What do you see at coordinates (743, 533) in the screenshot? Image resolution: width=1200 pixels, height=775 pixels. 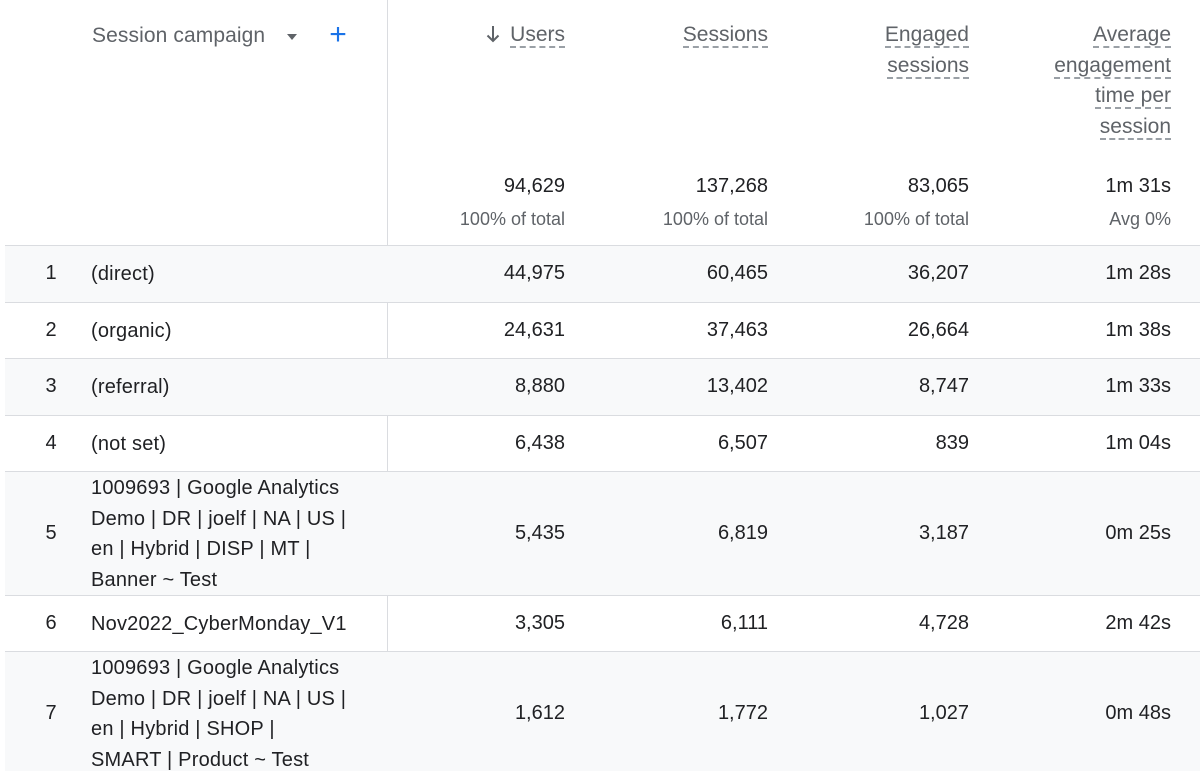 I see `row-sessions: 6,819` at bounding box center [743, 533].